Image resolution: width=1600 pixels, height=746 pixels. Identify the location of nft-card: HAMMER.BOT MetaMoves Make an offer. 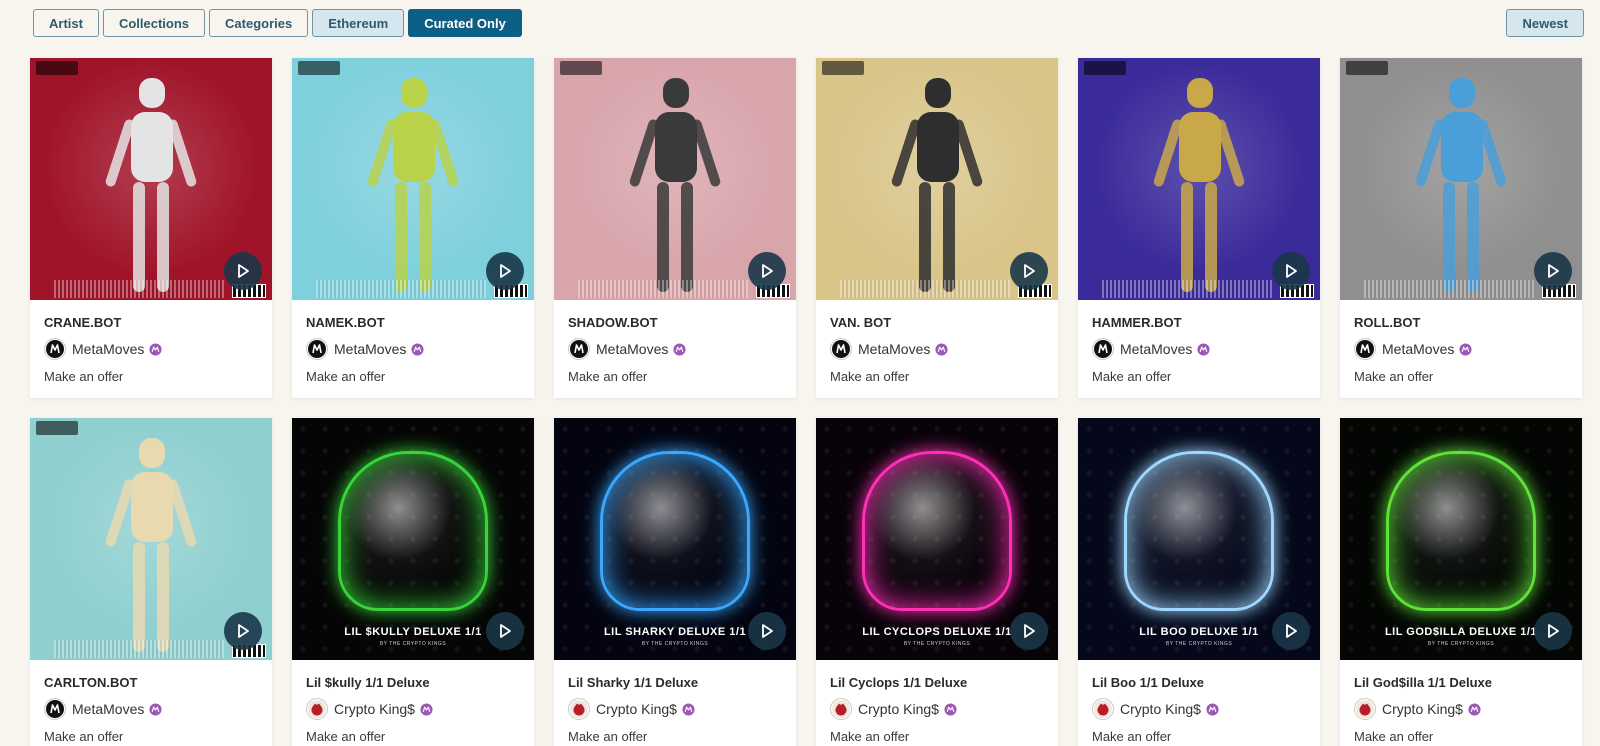
(1199, 228).